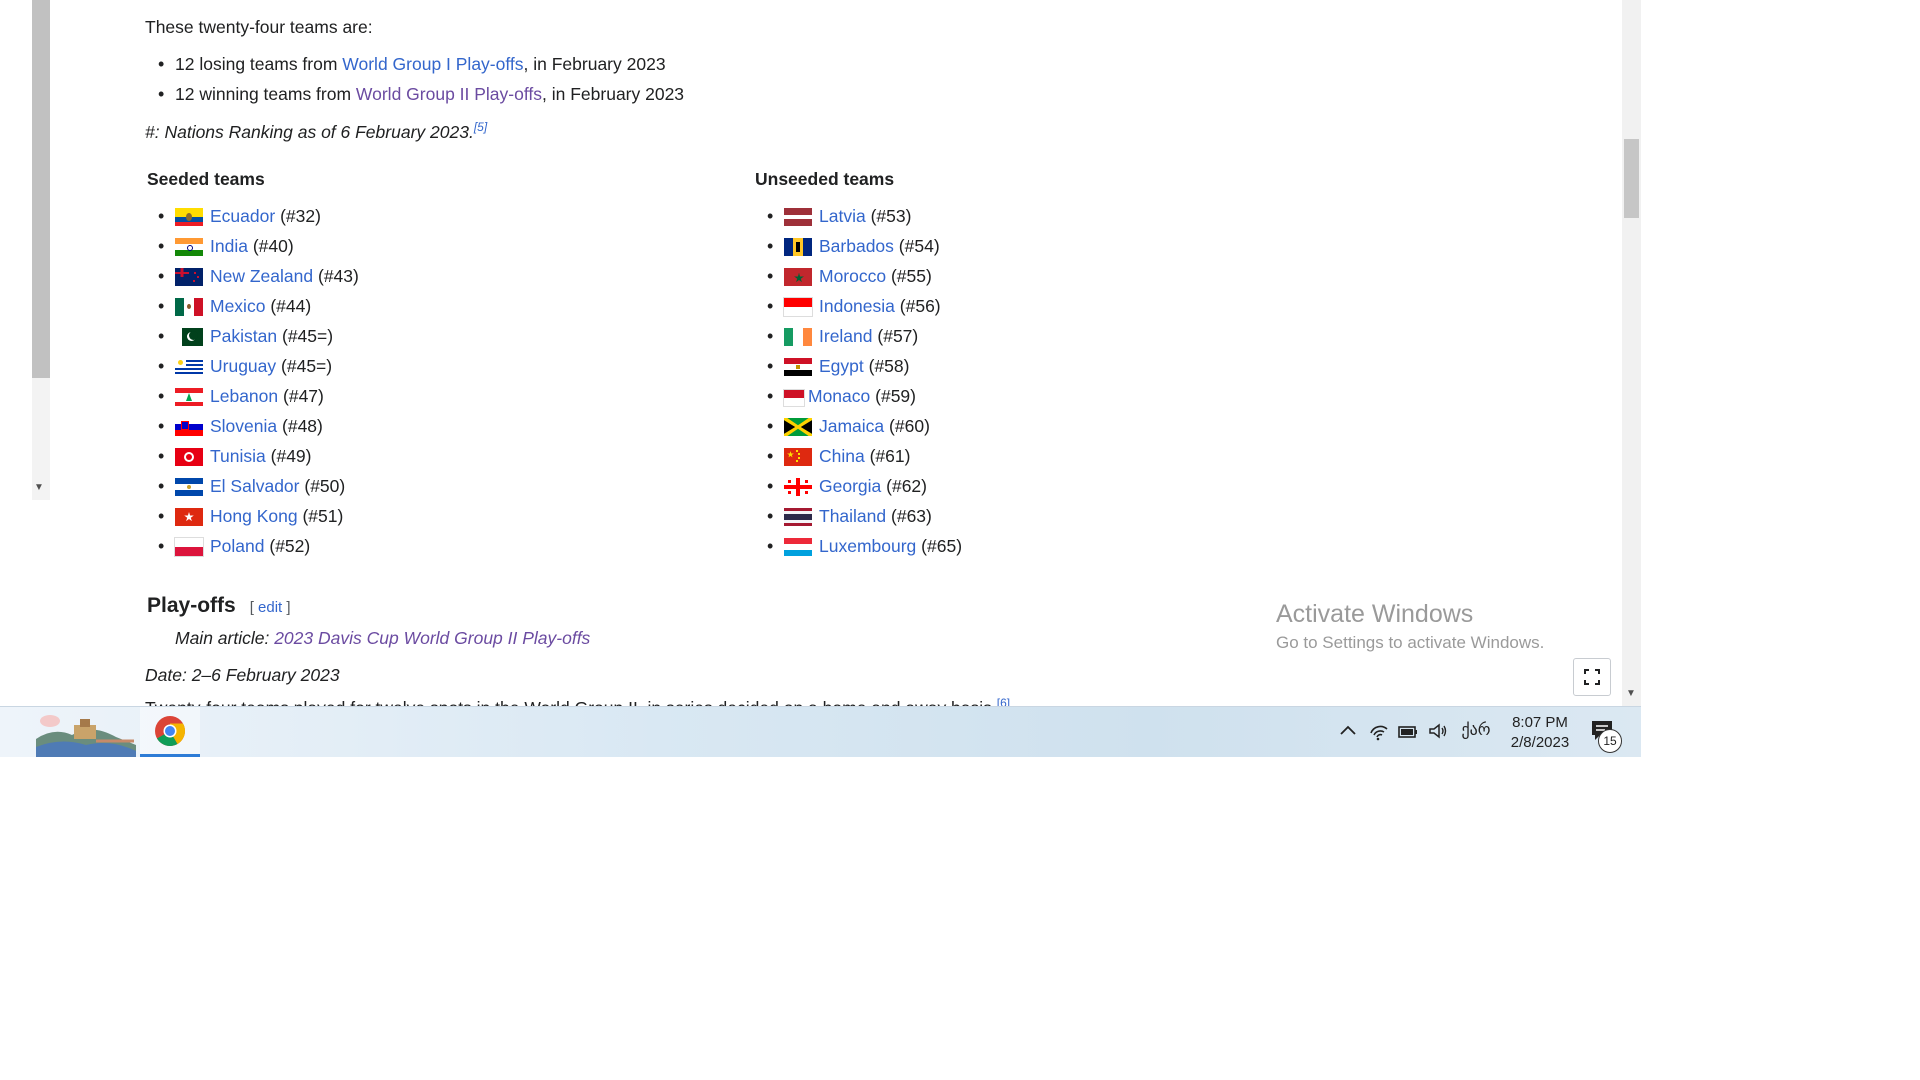 Image resolution: width=1920 pixels, height=1080 pixels. What do you see at coordinates (890, 456) in the screenshot?
I see `team-ranking: (#61)` at bounding box center [890, 456].